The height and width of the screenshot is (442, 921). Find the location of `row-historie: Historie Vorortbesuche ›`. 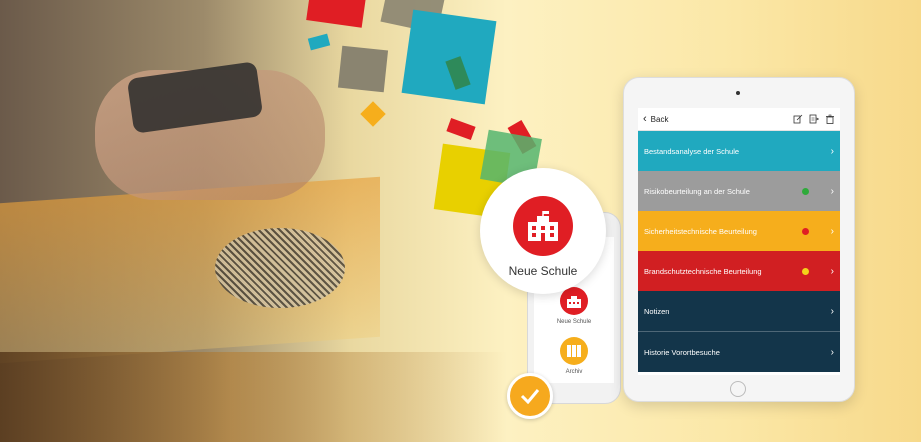

row-historie: Historie Vorortbesuche › is located at coordinates (739, 351).